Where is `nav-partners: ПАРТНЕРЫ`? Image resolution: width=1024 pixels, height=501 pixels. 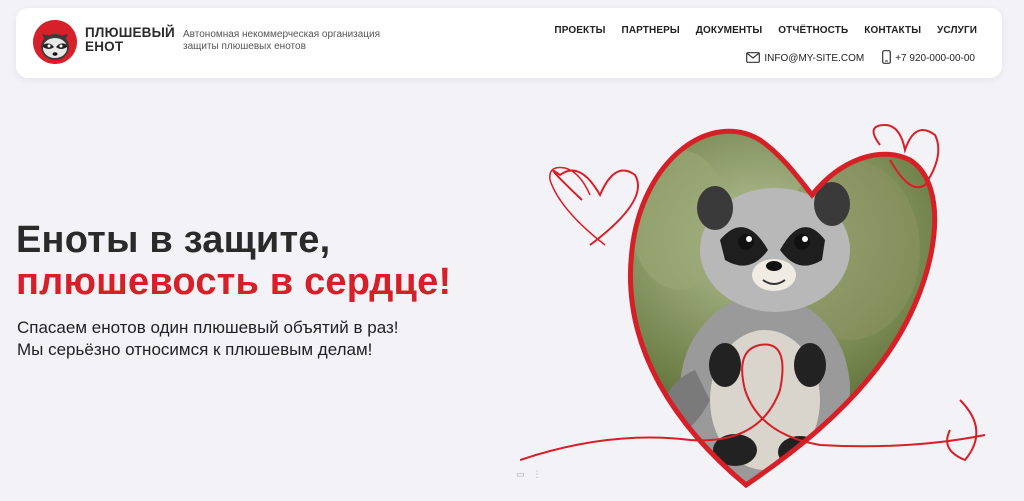
nav-partners: ПАРТНЕРЫ is located at coordinates (651, 30).